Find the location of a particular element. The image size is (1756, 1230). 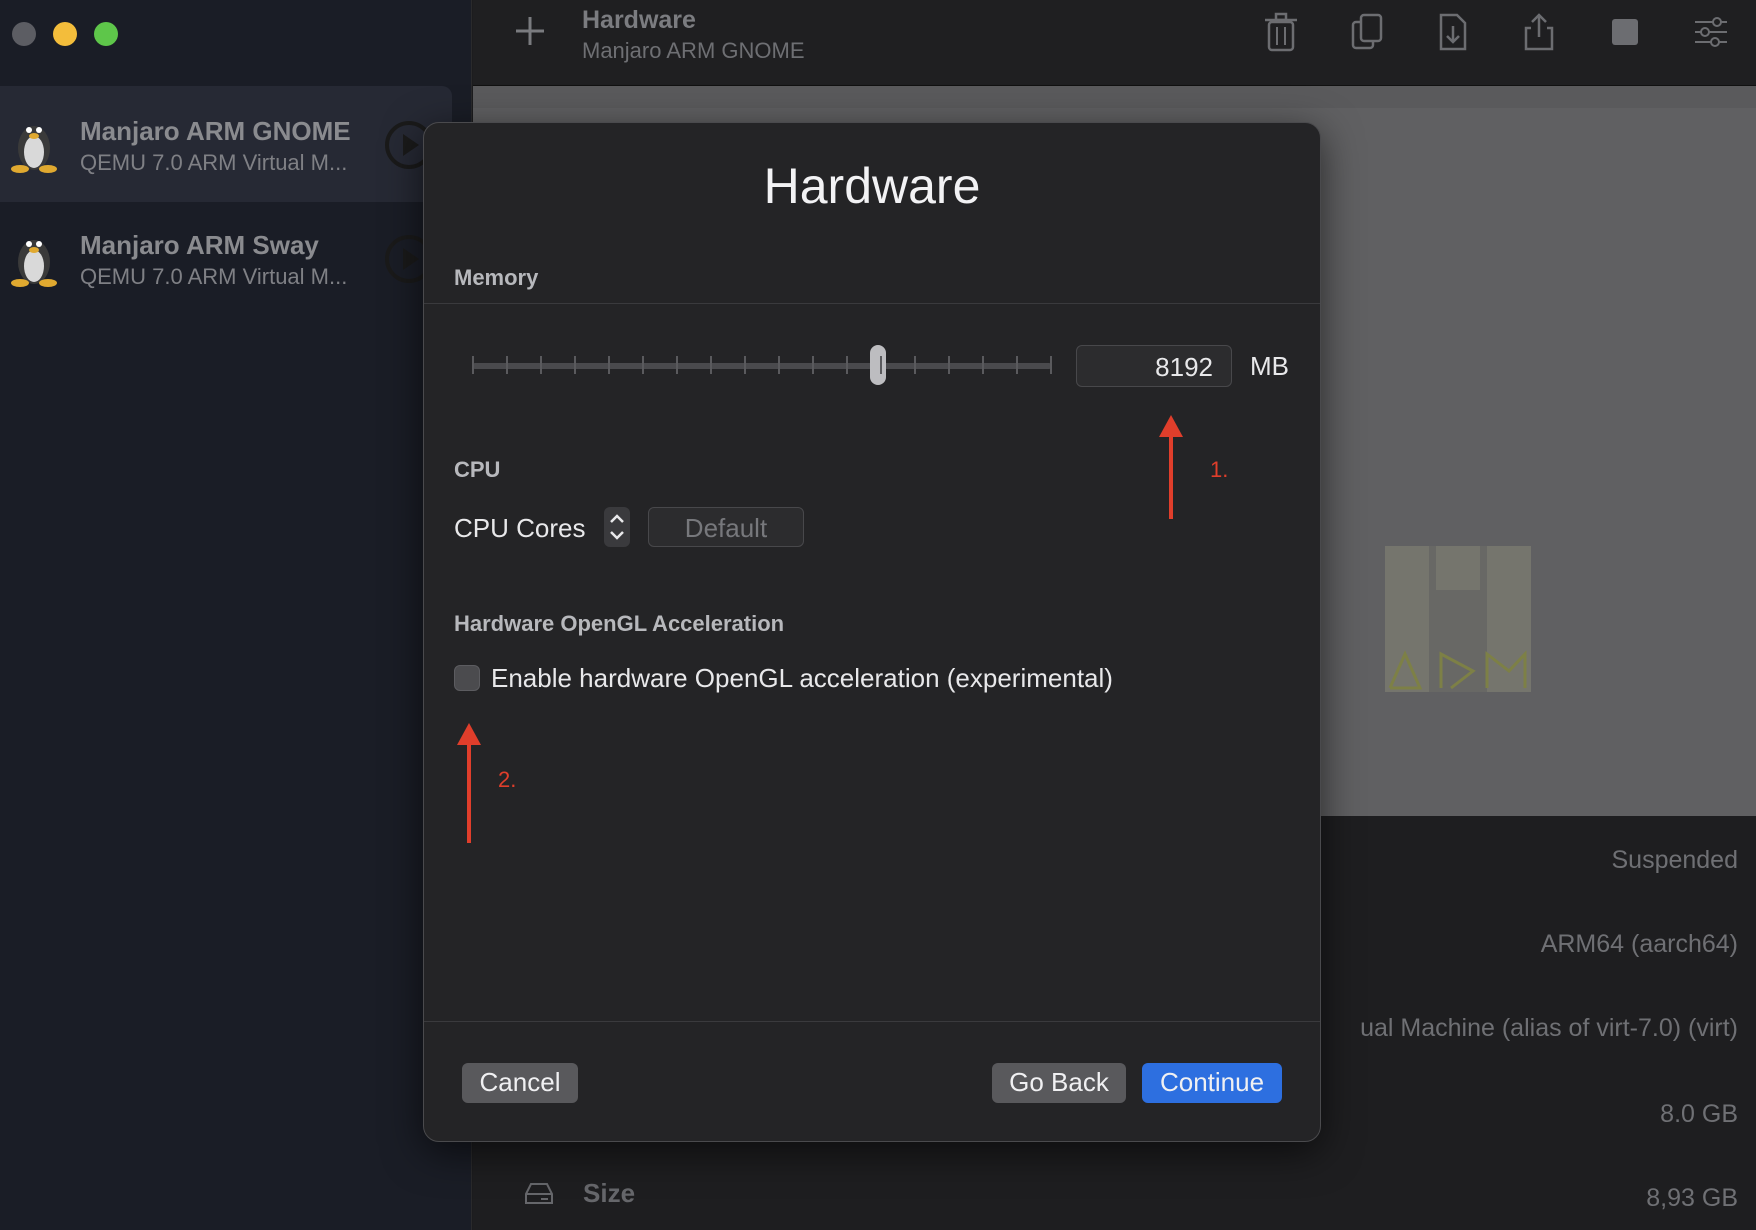

dialog-title: Hardware is located at coordinates (872, 186).